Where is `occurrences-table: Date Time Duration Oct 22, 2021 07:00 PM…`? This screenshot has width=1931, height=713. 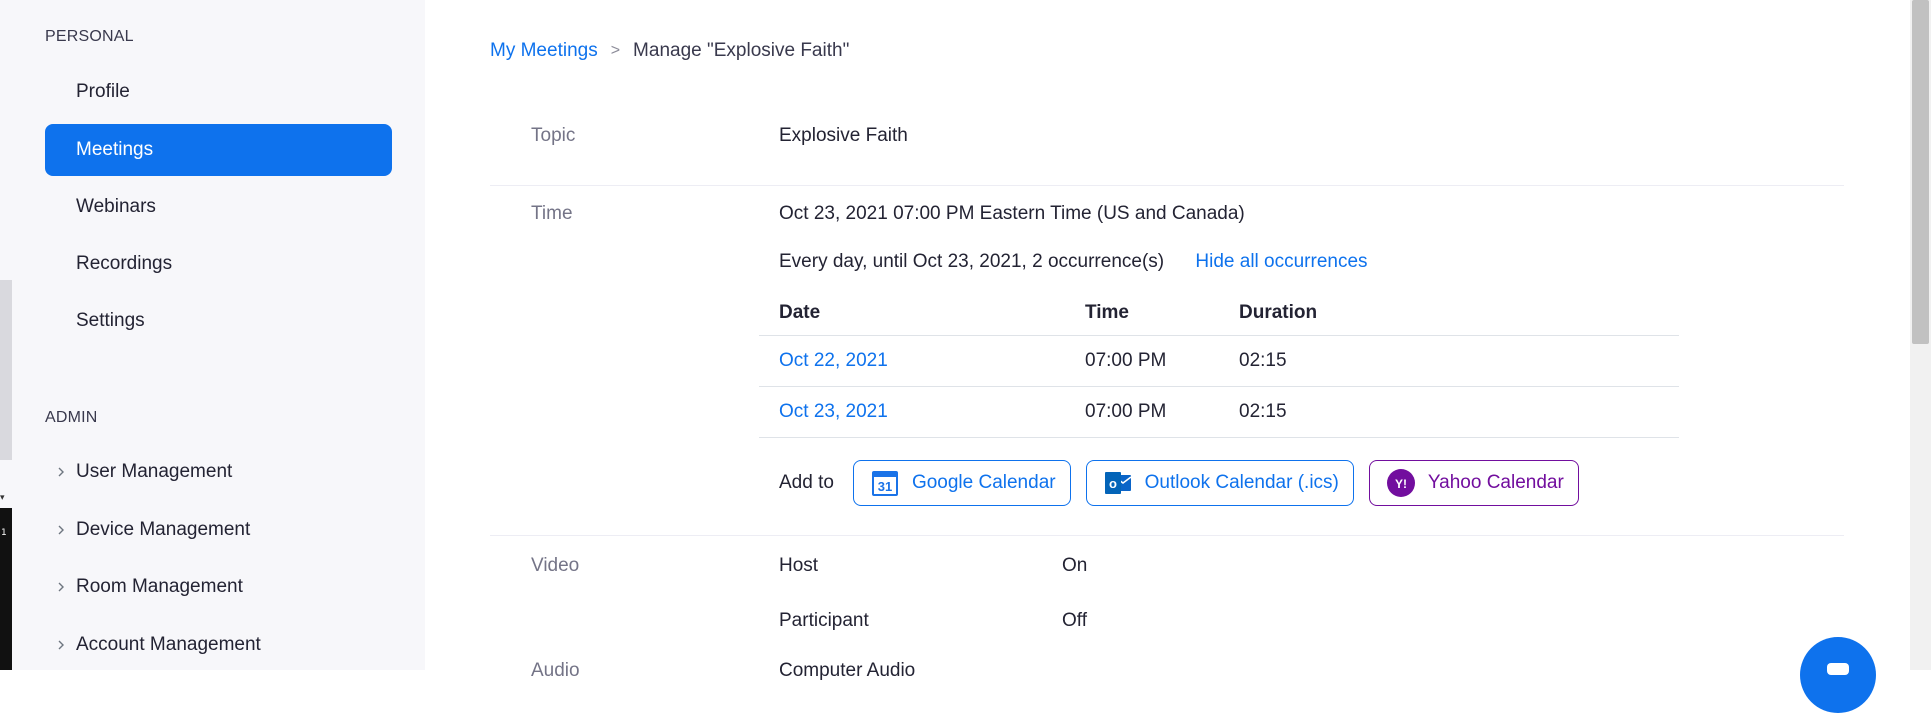 occurrences-table: Date Time Duration Oct 22, 2021 07:00 PM… is located at coordinates (1219, 364).